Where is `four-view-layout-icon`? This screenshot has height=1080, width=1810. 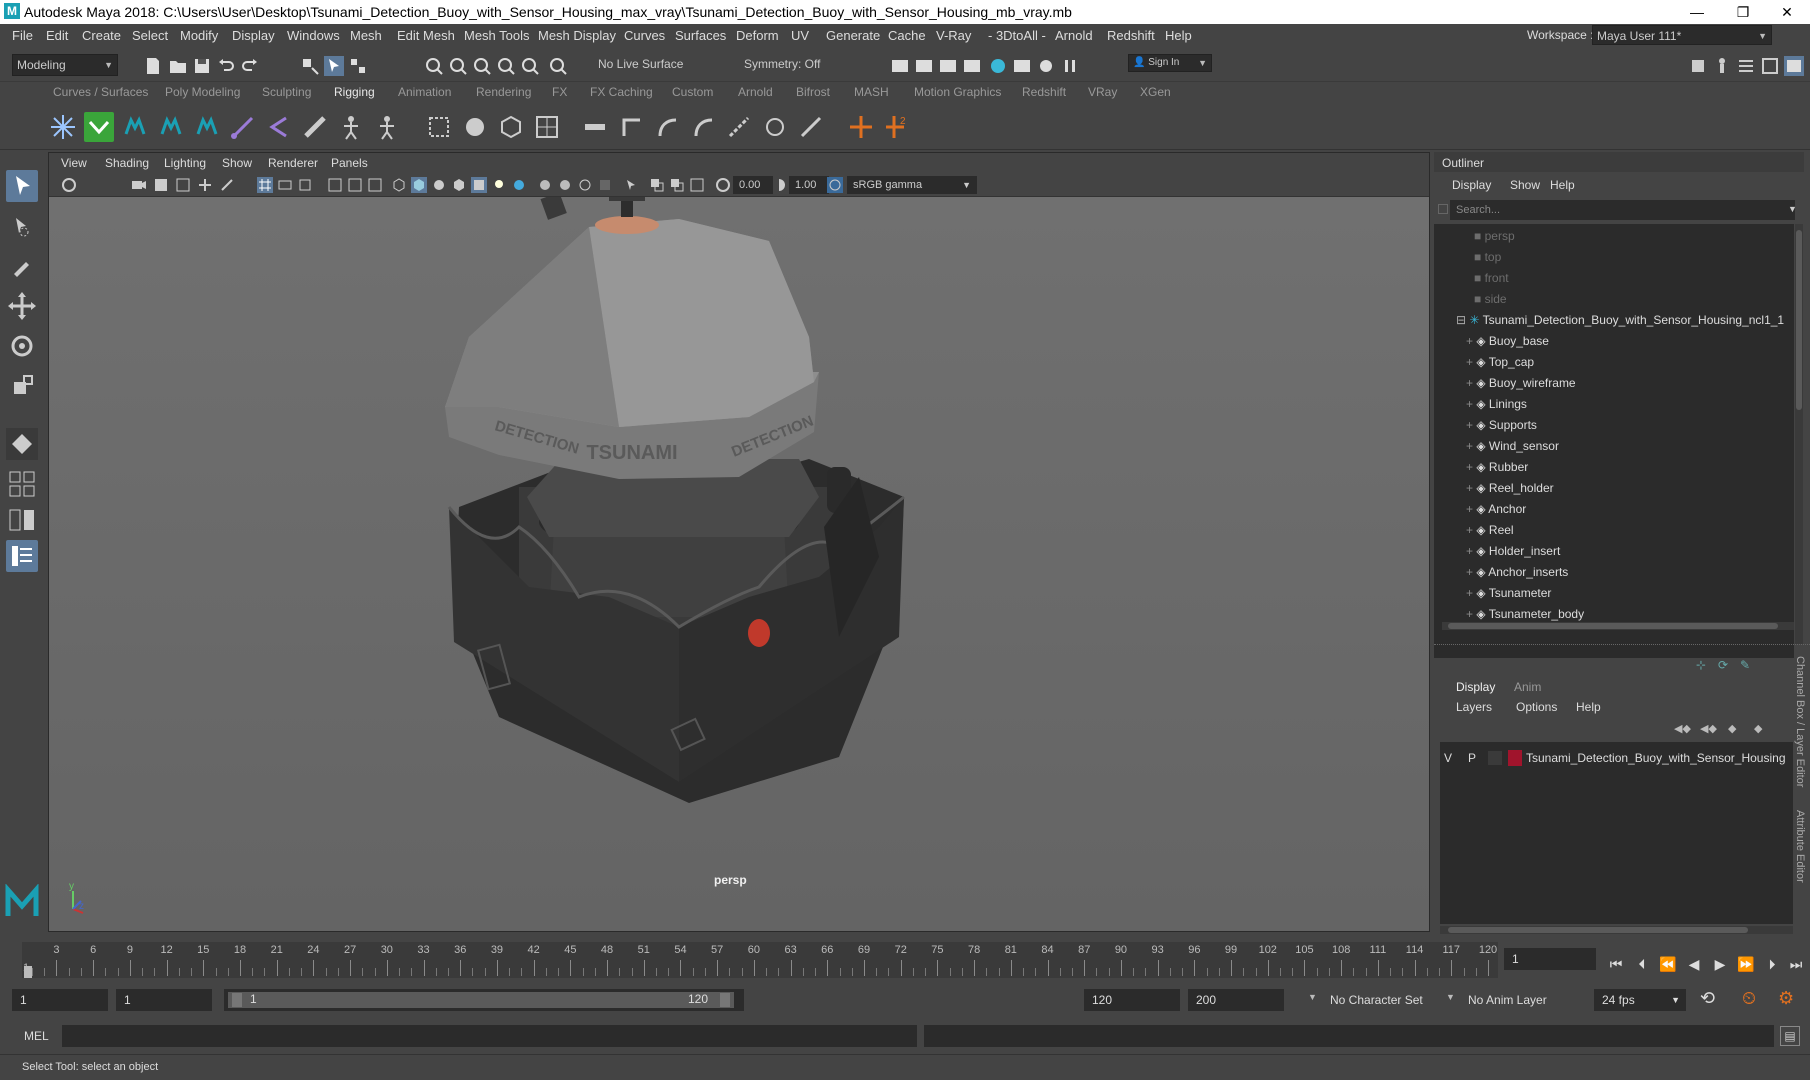 four-view-layout-icon is located at coordinates (22, 484).